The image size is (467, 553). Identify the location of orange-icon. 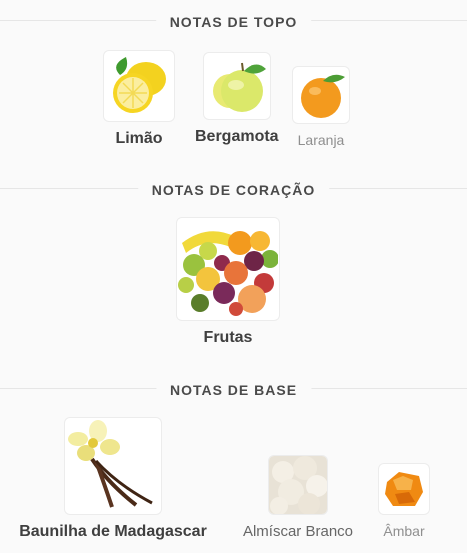
(323, 96).